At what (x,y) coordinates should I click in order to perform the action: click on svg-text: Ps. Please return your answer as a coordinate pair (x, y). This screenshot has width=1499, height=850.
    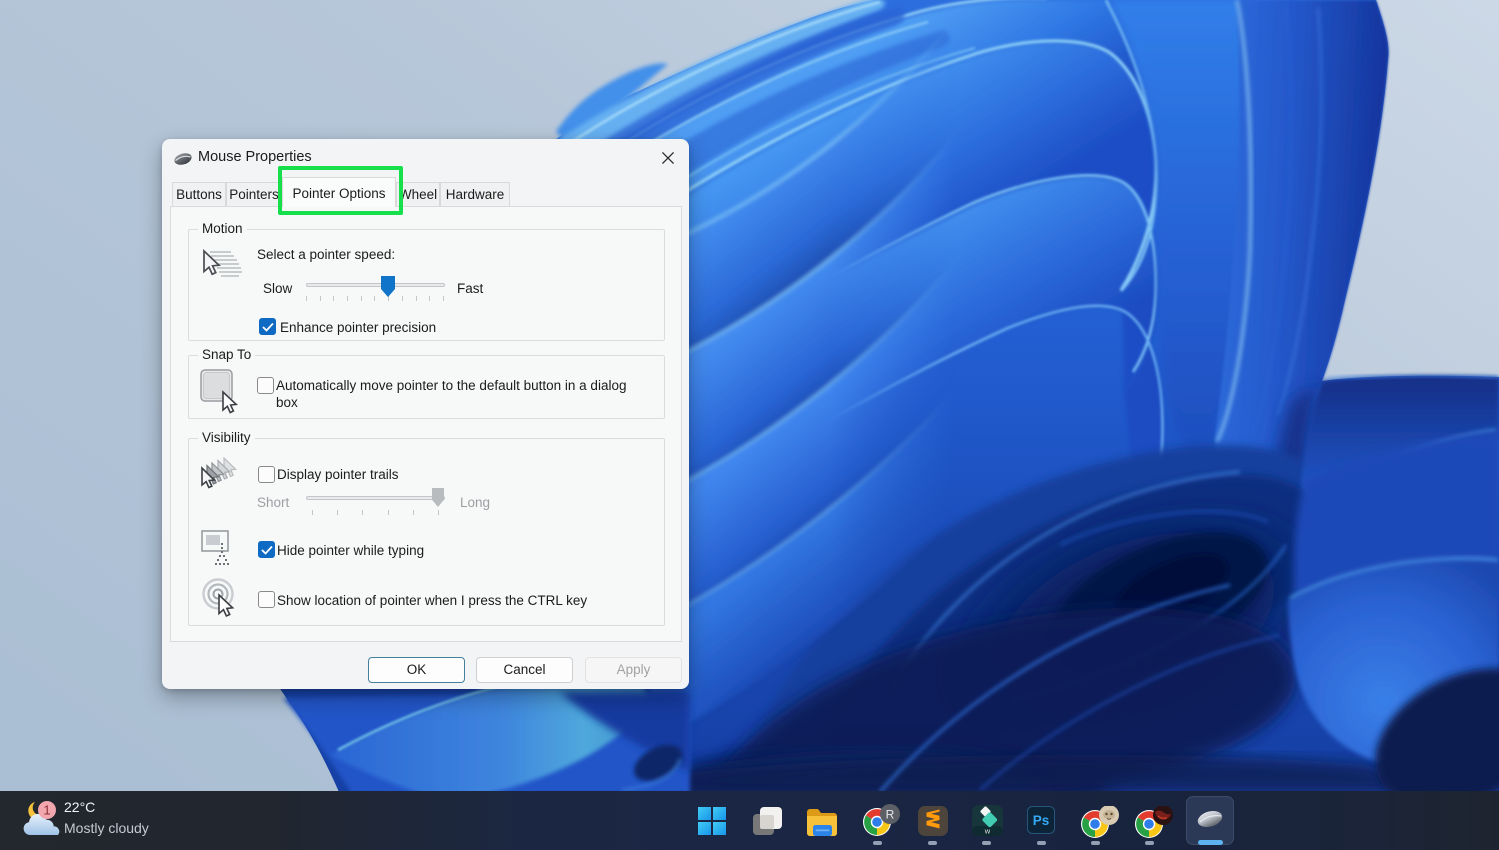
    Looking at the image, I should click on (1041, 820).